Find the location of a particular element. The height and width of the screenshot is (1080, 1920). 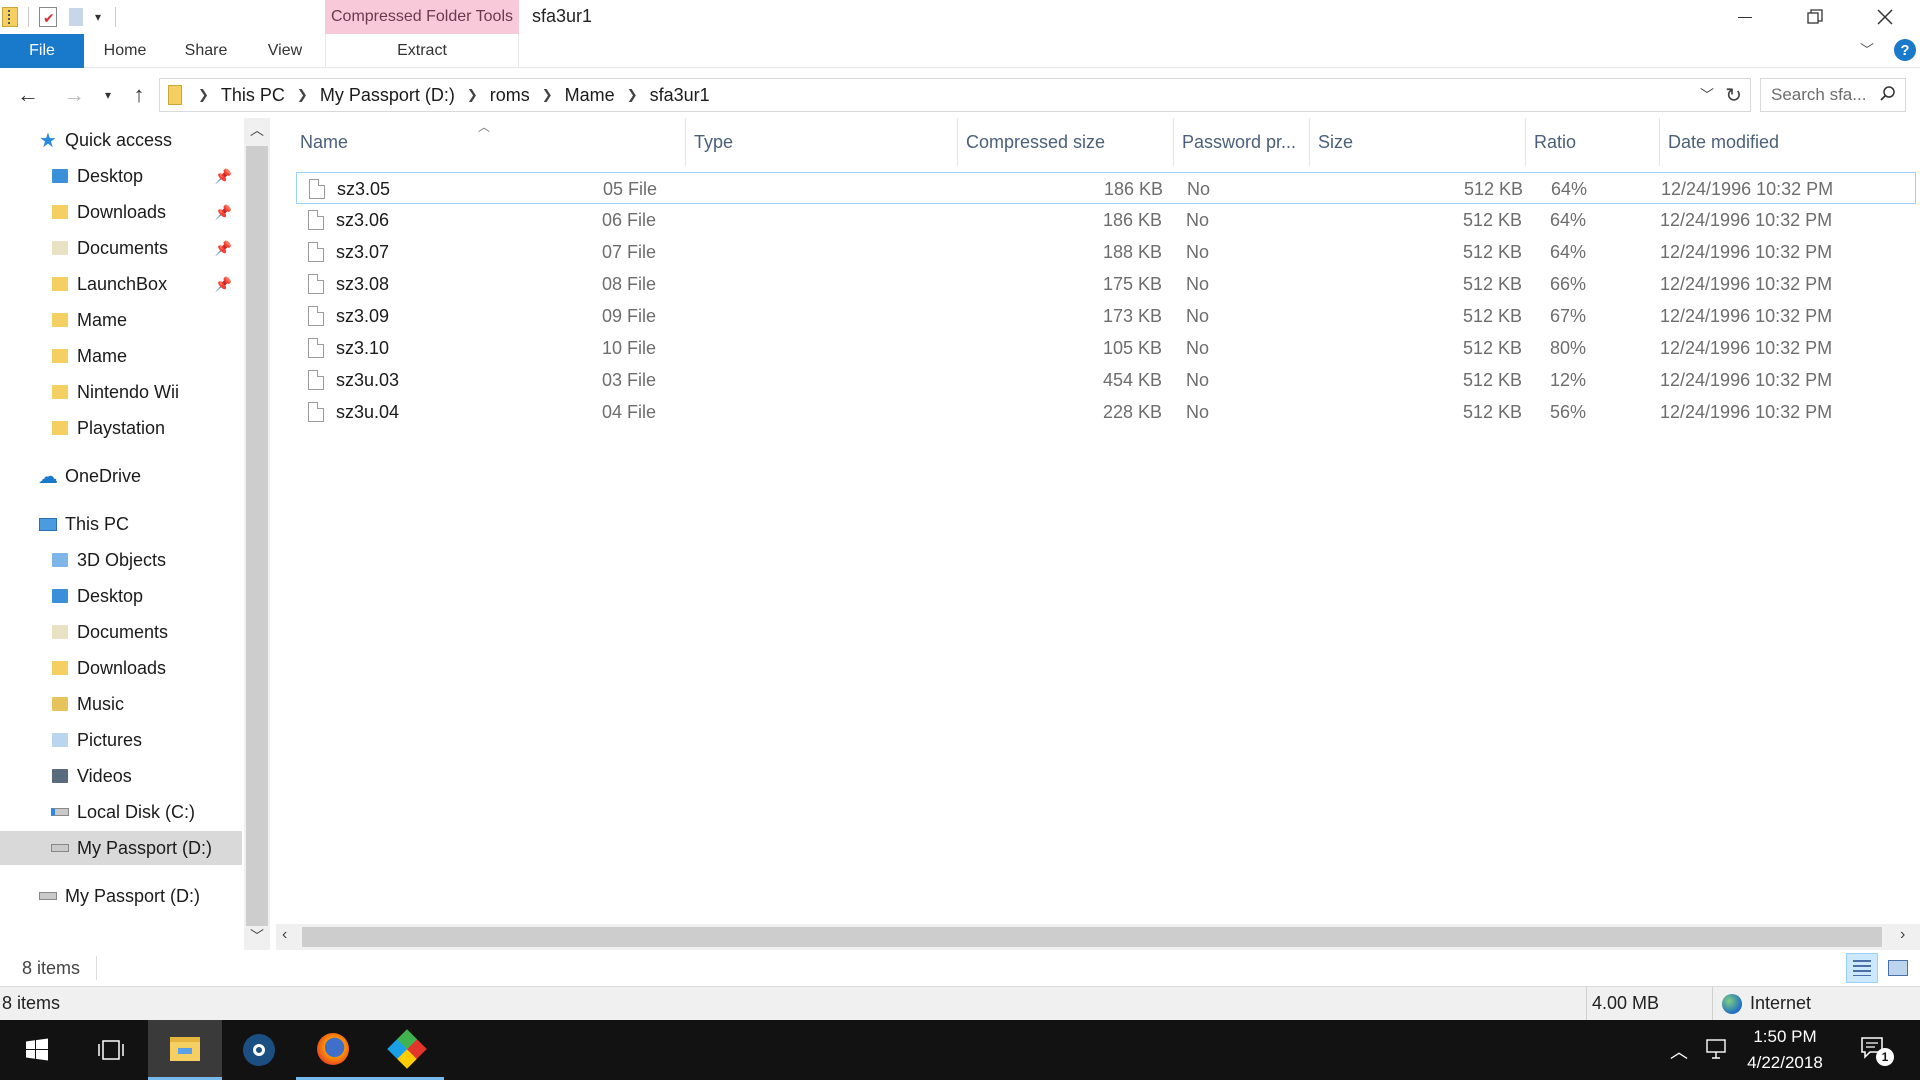

minimize-button is located at coordinates (1745, 17).